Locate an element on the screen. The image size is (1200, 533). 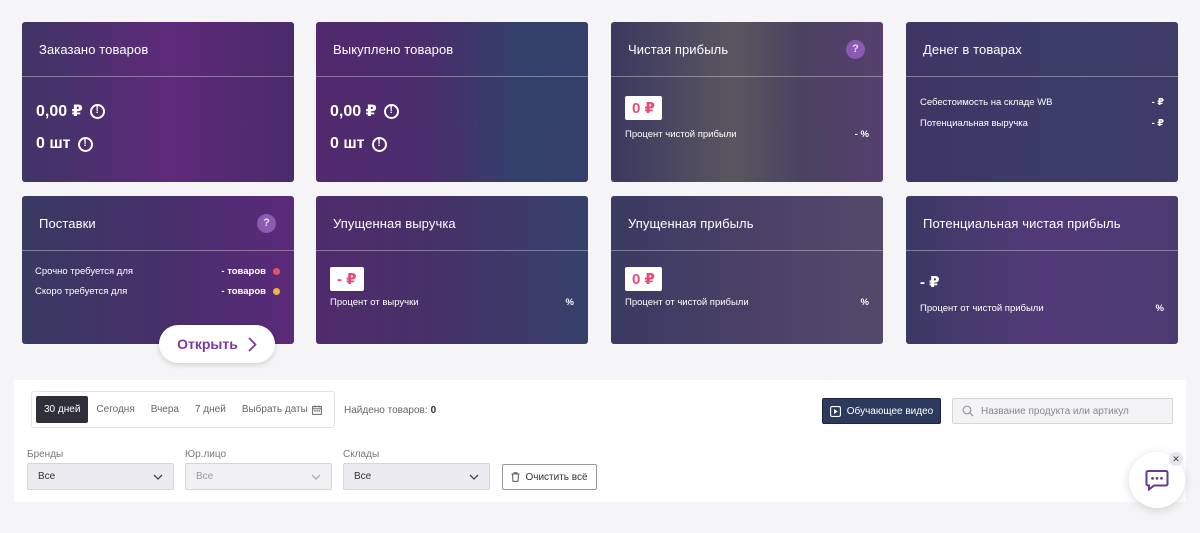
ordered-card-title: Заказано товаров is located at coordinates (94, 49).